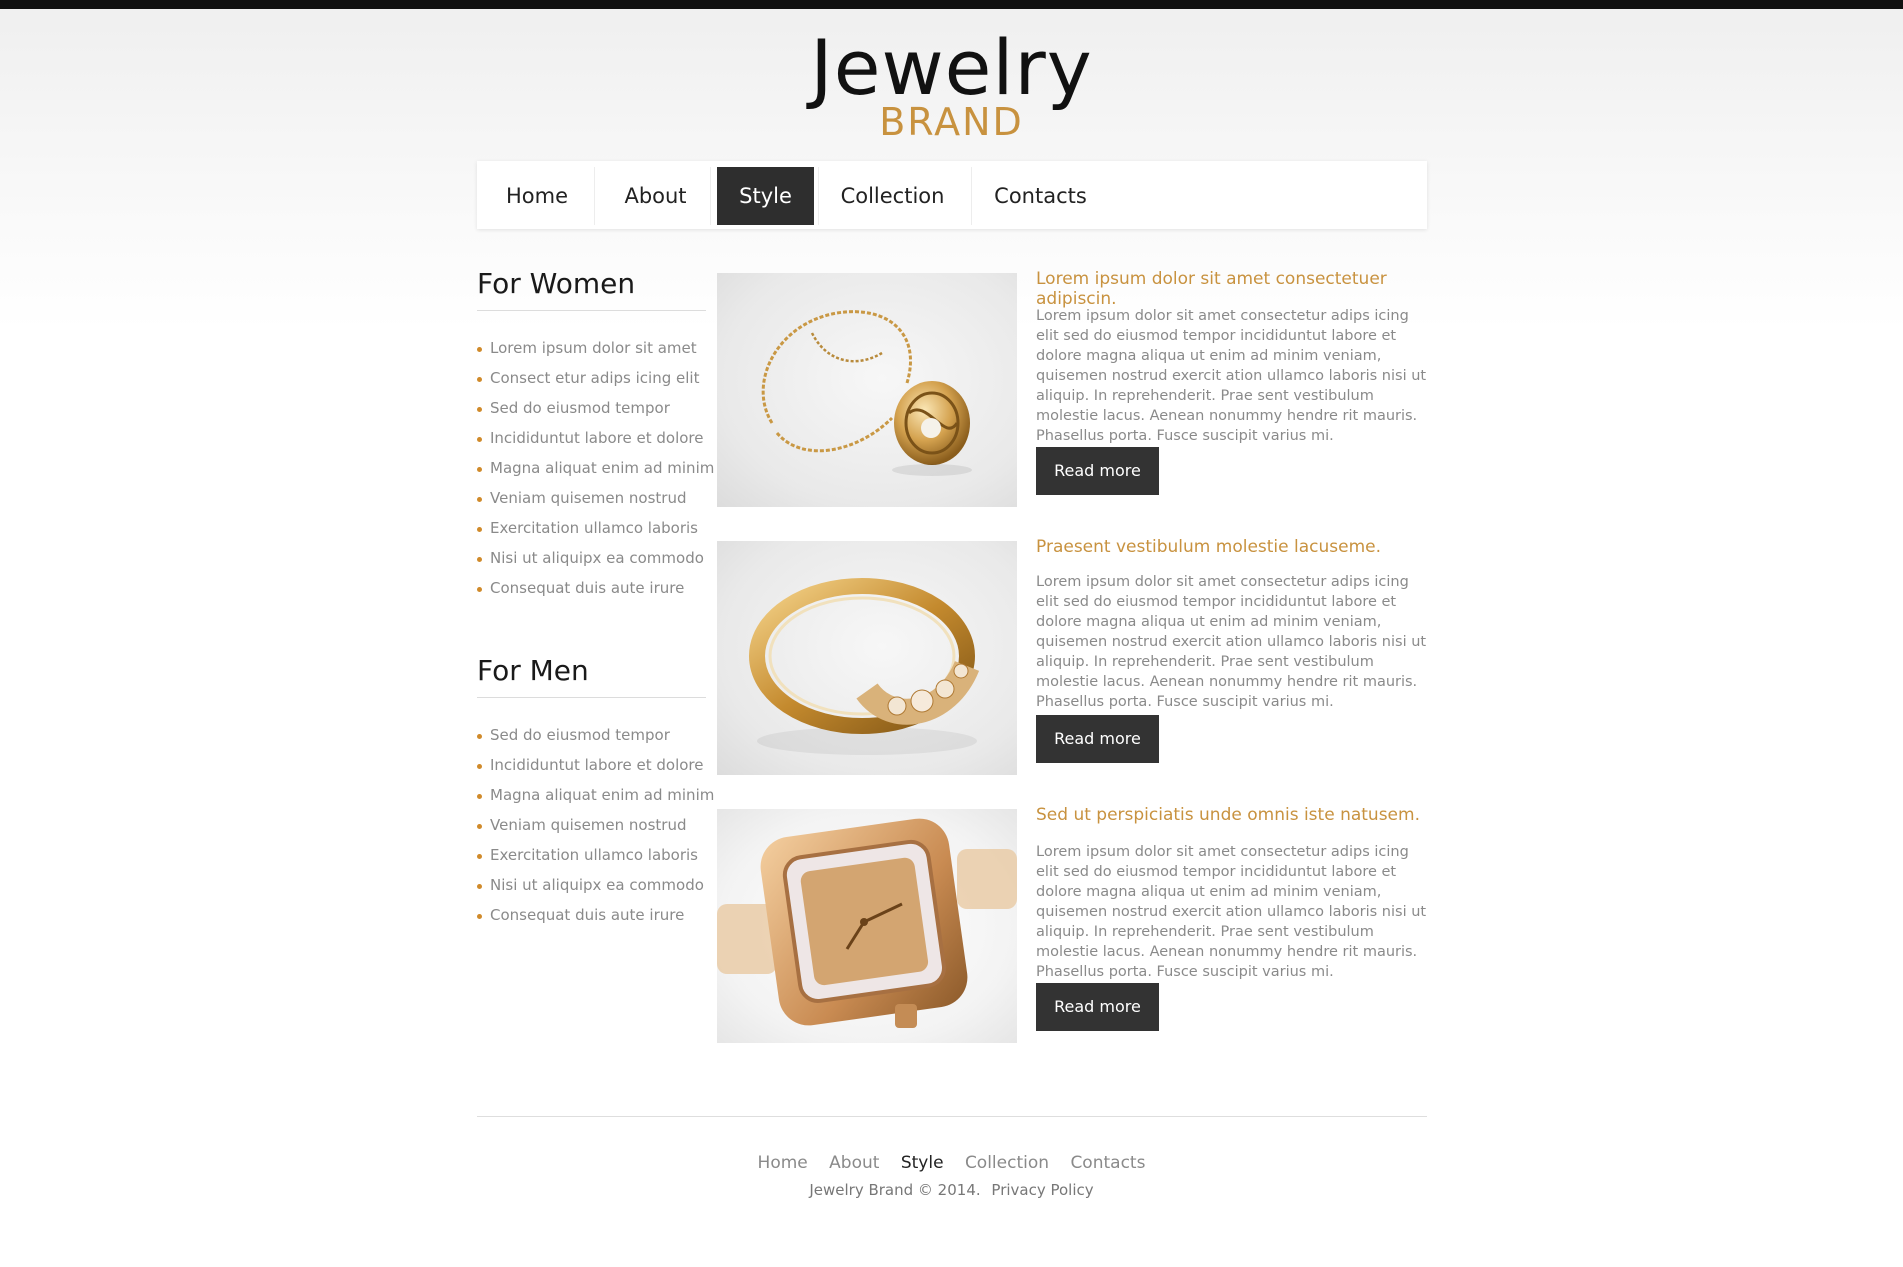  I want to click on main-nav: Home About Style Collection Contacts, so click(952, 195).